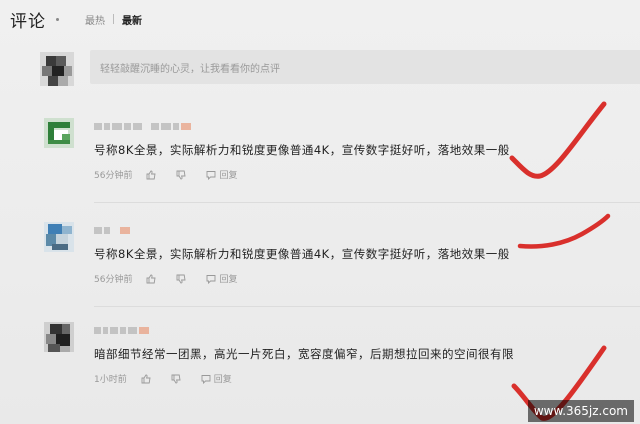 Image resolution: width=640 pixels, height=424 pixels. What do you see at coordinates (304, 354) in the screenshot?
I see `comment-text: 暗部细节经常一团黑，高光一片死白，宽容度偏窄，后期想拉回来的空间很有限` at bounding box center [304, 354].